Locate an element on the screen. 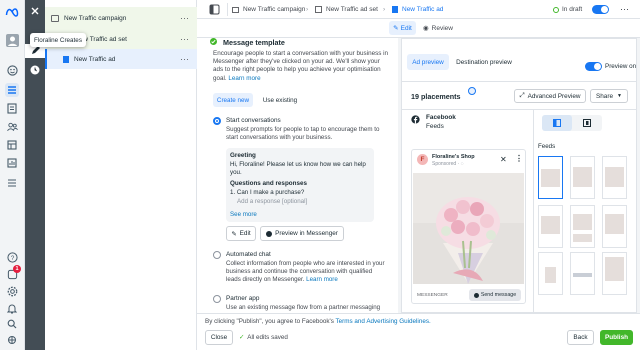  meta-logo-icon is located at coordinates (12, 12).